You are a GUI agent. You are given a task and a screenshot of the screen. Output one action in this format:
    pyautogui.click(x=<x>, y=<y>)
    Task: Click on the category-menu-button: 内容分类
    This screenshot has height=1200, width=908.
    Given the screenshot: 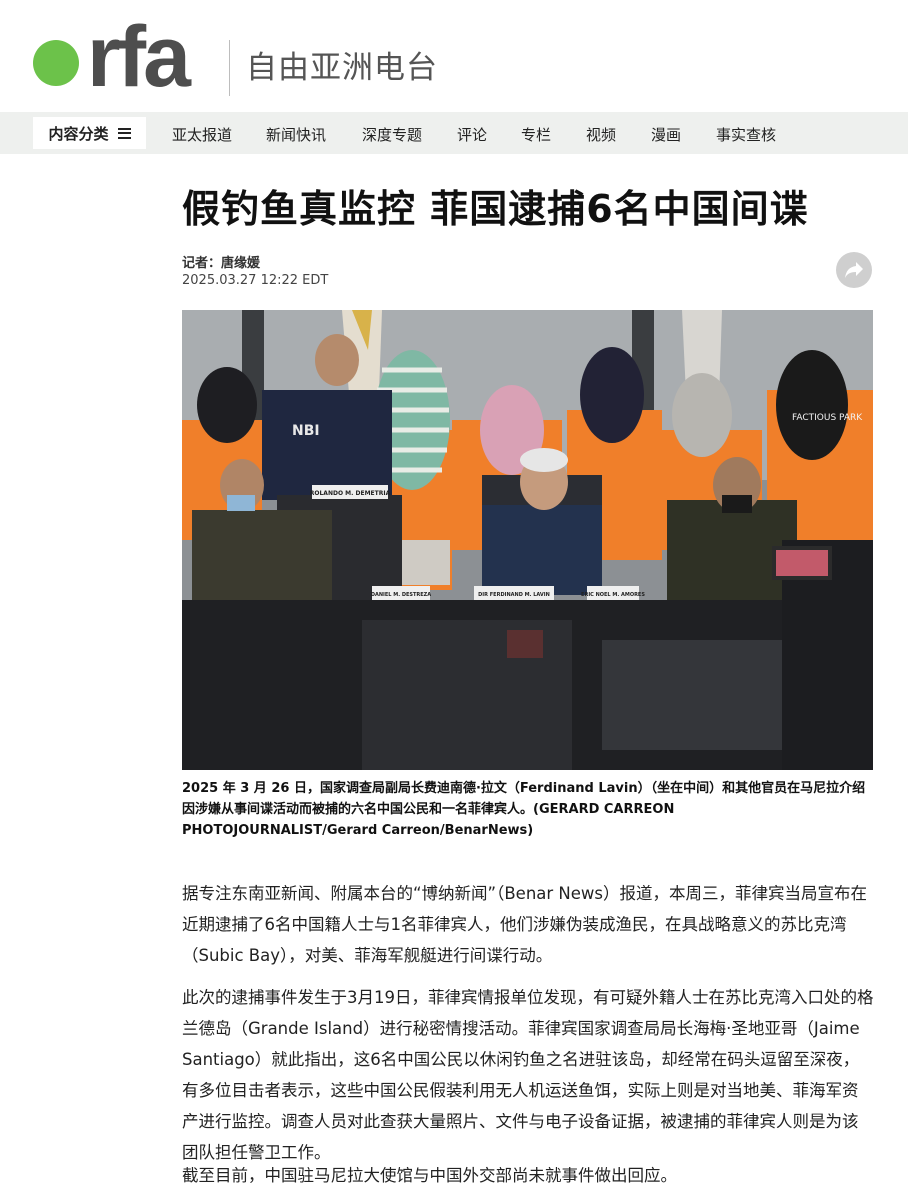 What is the action you would take?
    pyautogui.click(x=89, y=133)
    